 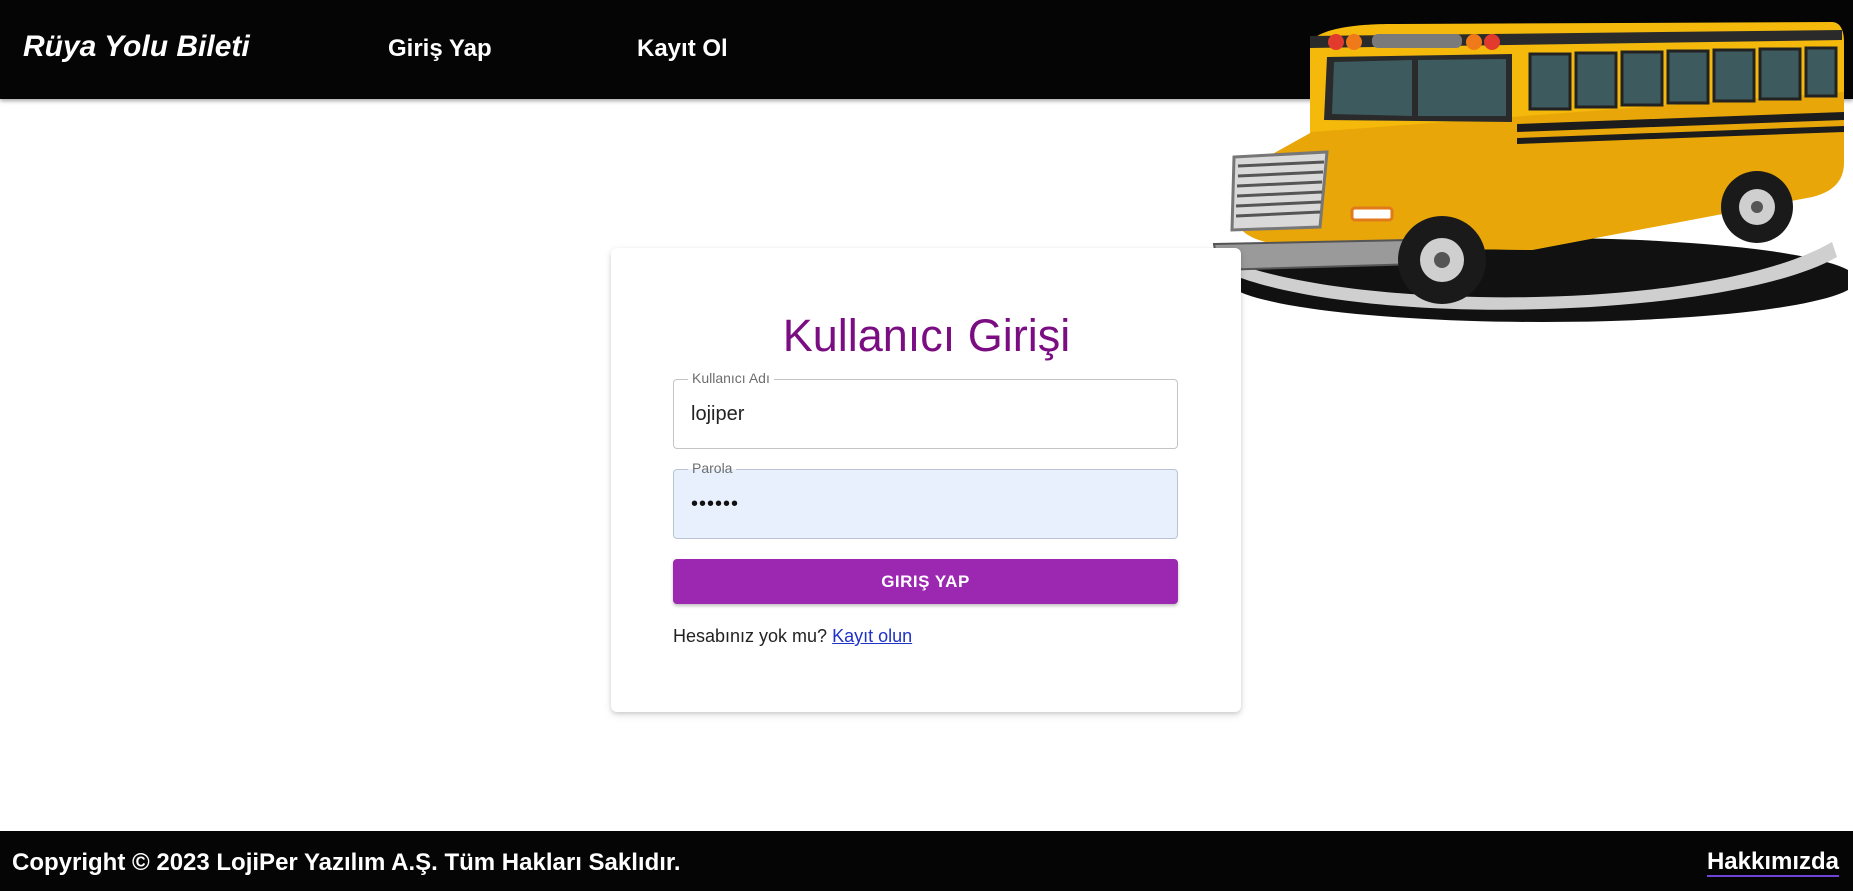 I want to click on password-field: Parola, so click(x=925, y=499).